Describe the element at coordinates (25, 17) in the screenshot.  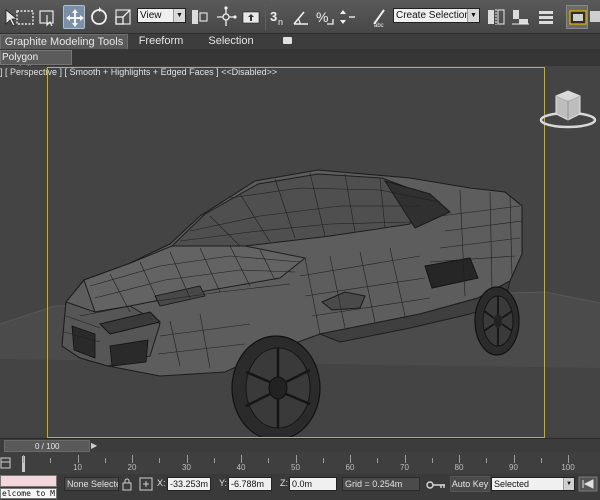
I see `rect-region-icon` at that location.